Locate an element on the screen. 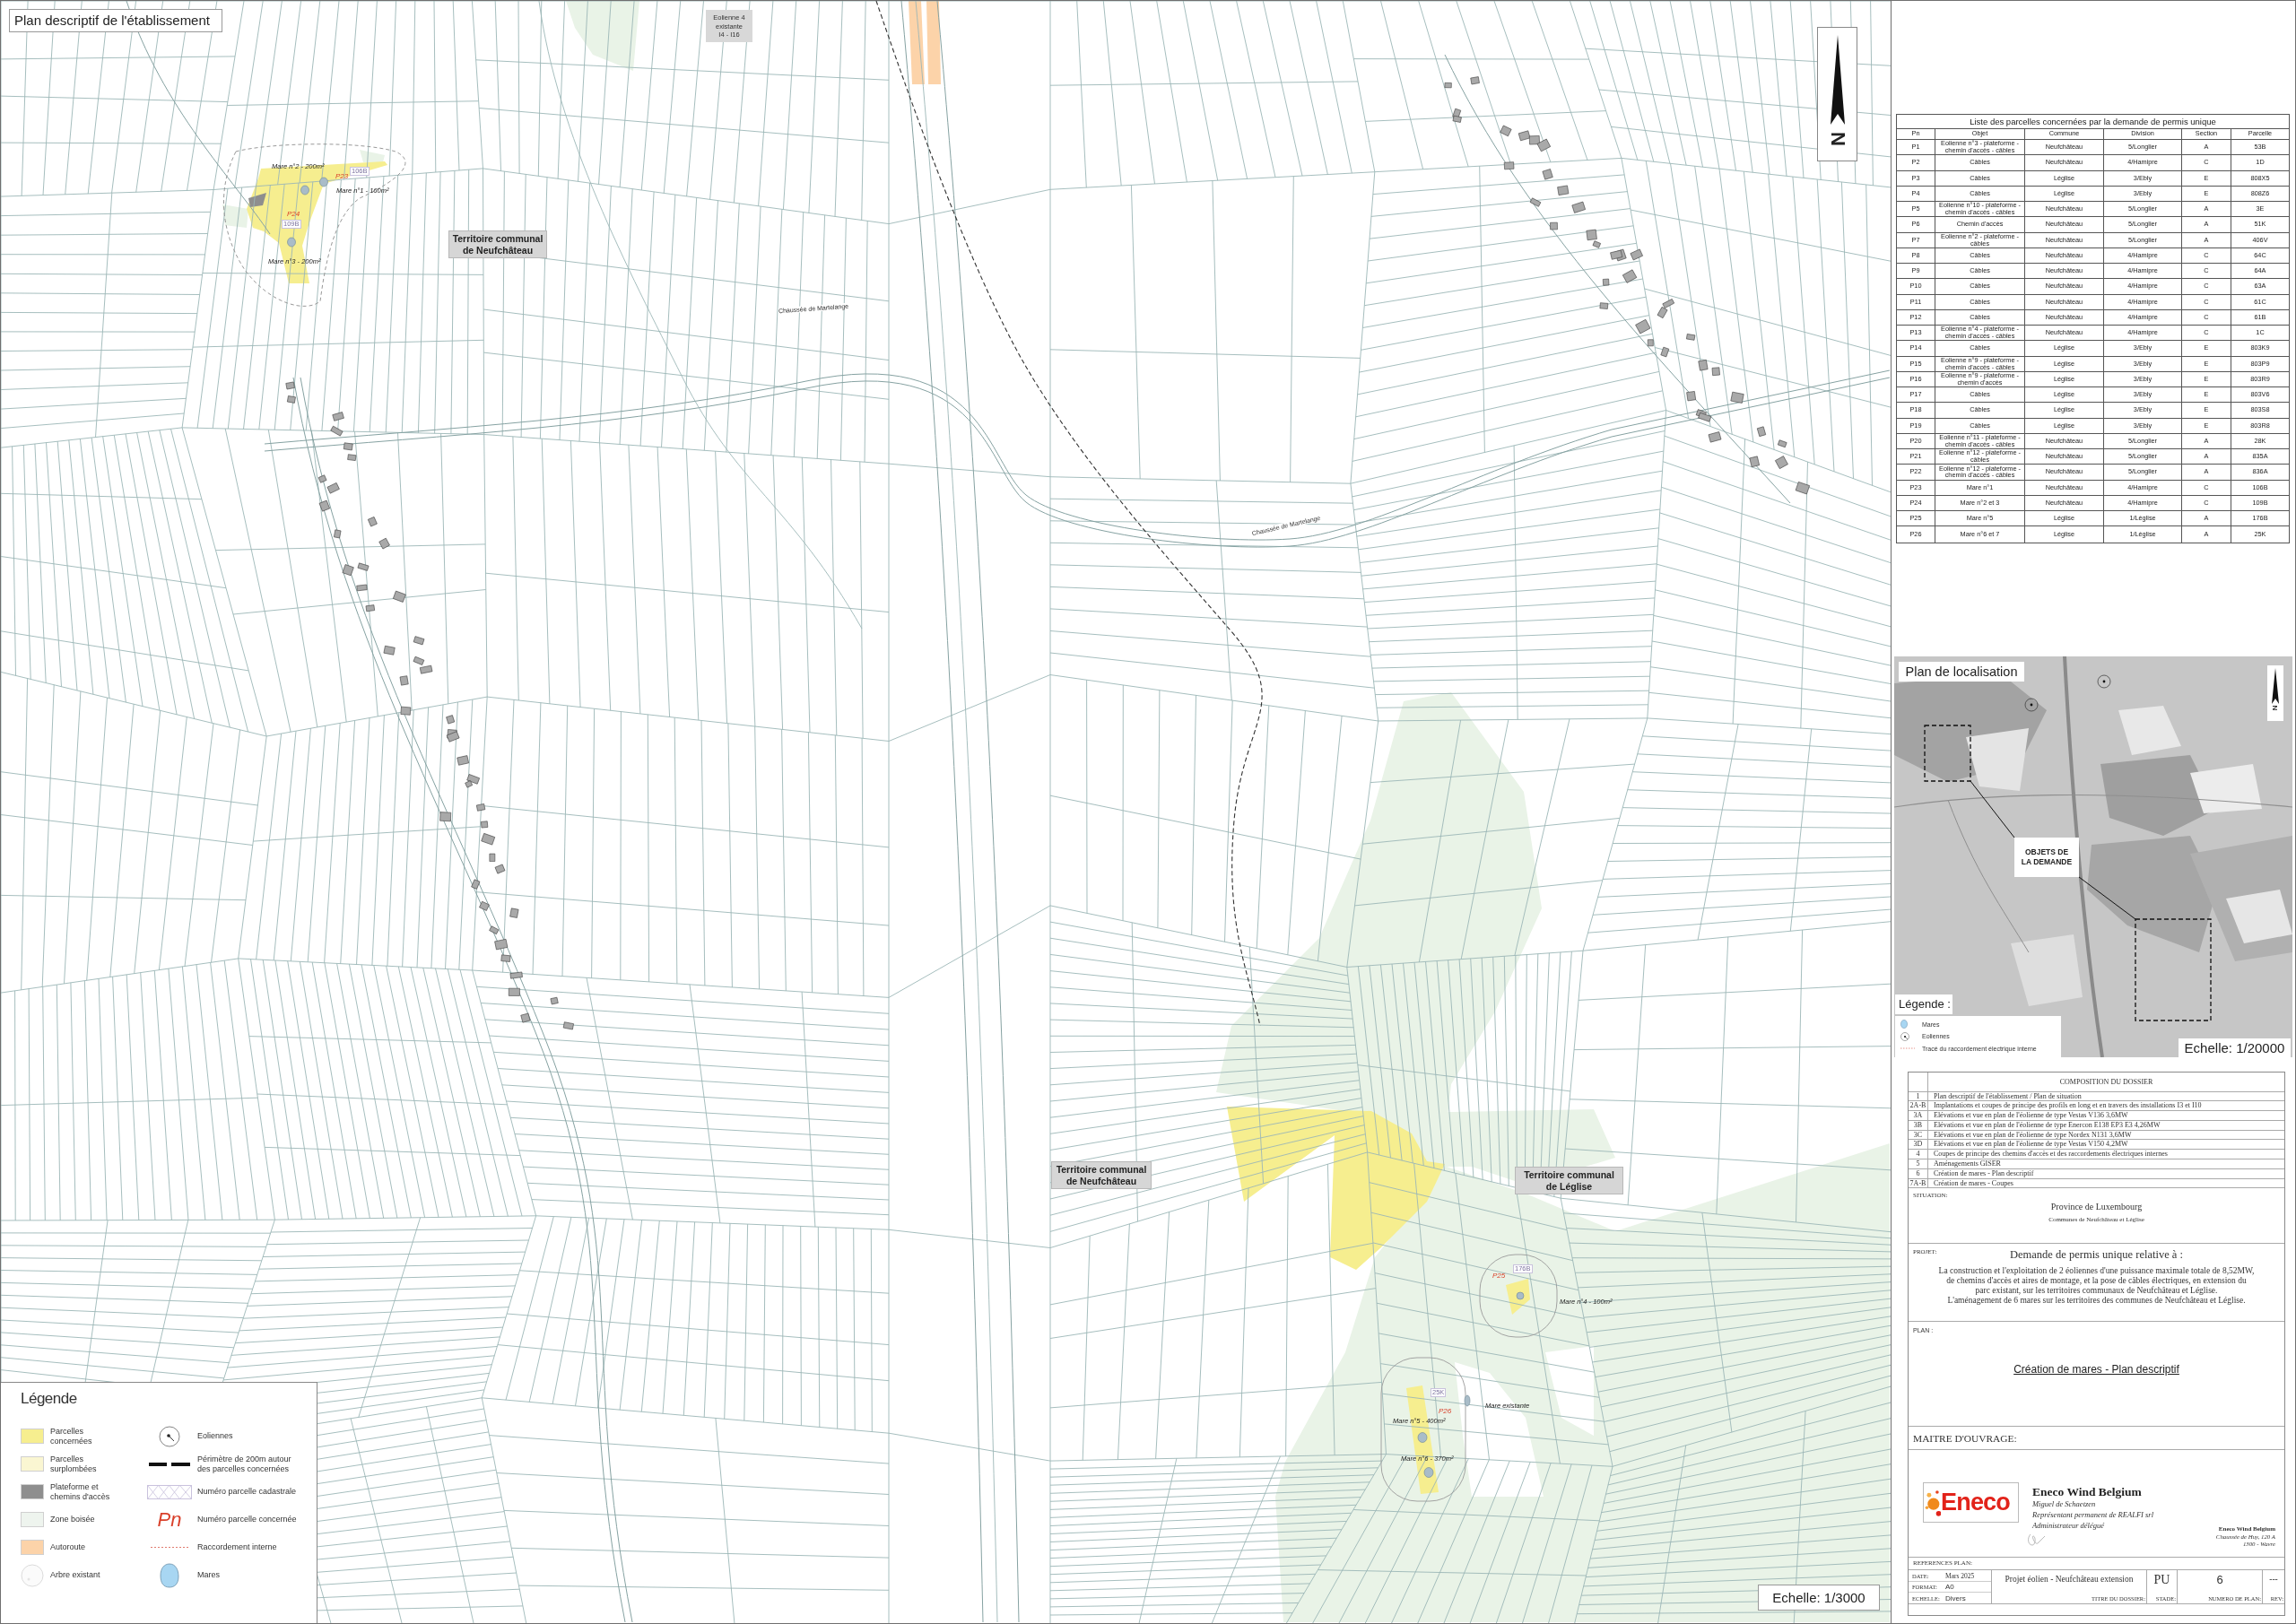  territory-label: Territoire communal de Léglise is located at coordinates (1569, 1180).